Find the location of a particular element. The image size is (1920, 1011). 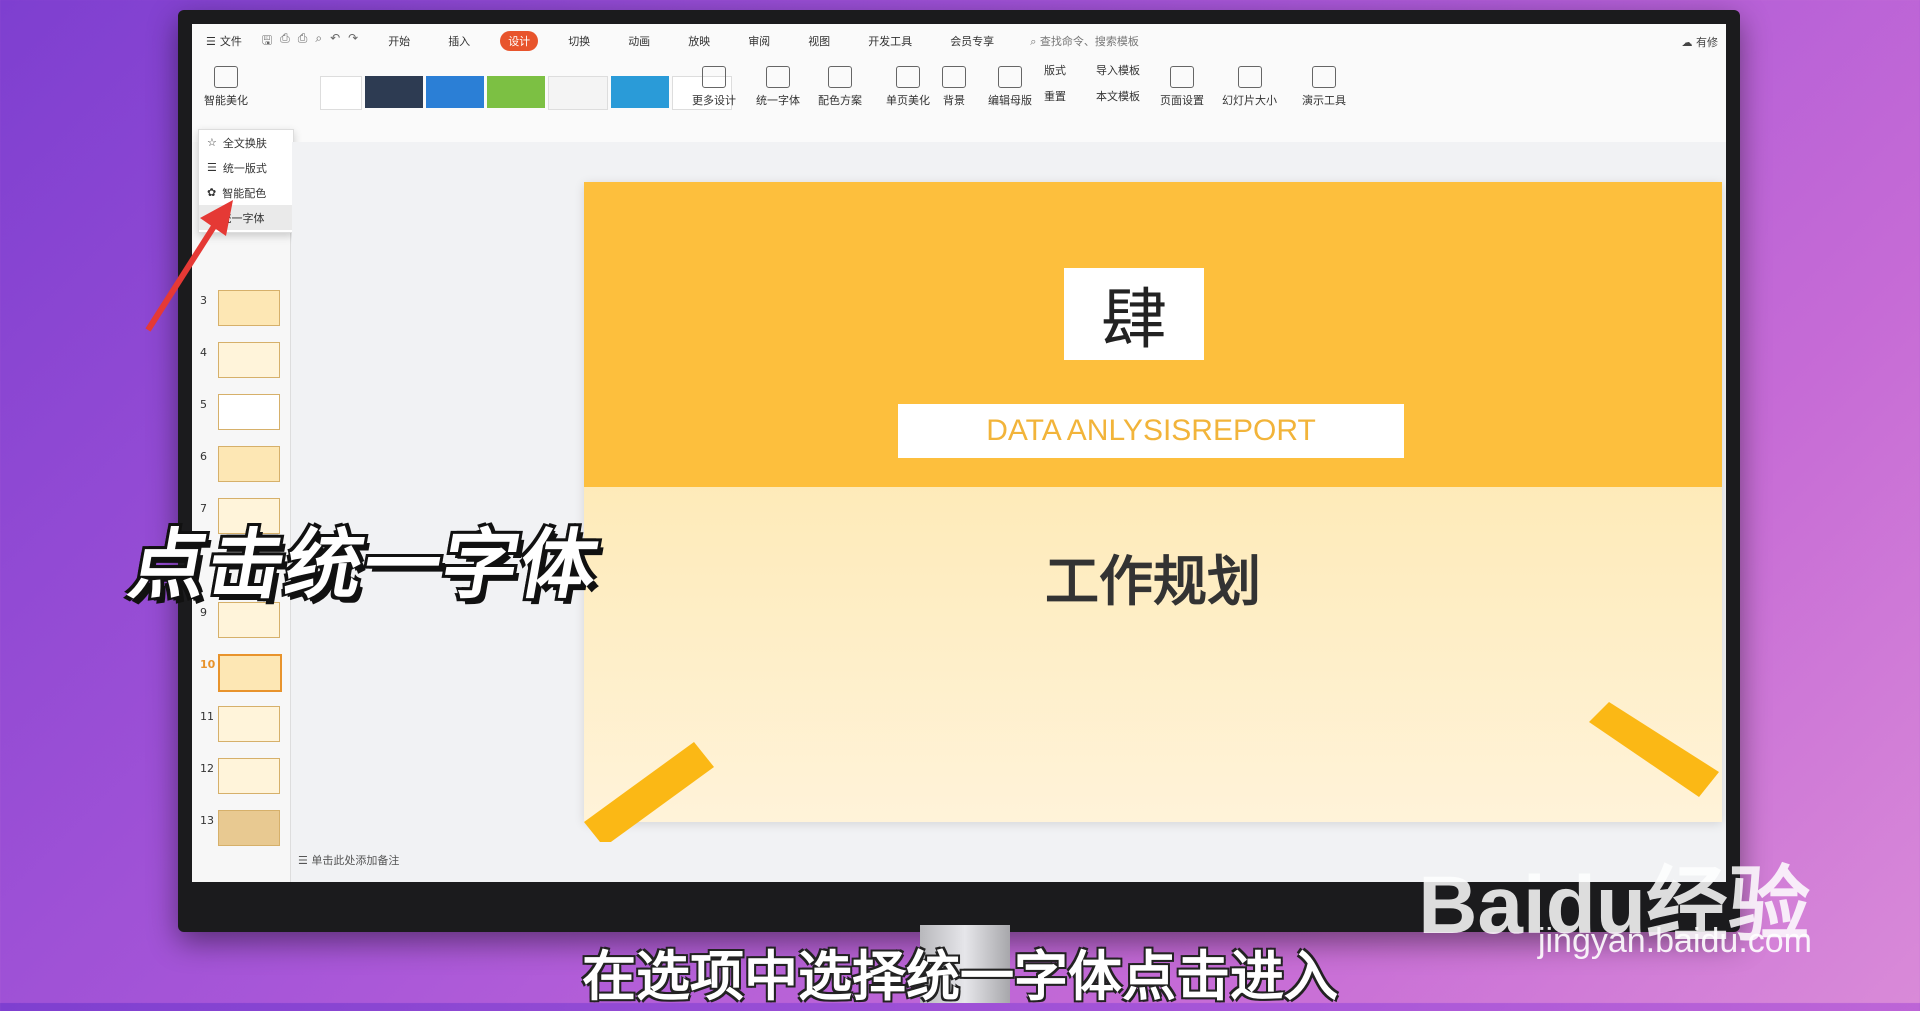

command-search: ⌕ 查找命令、搜索模板 is located at coordinates (1084, 41).